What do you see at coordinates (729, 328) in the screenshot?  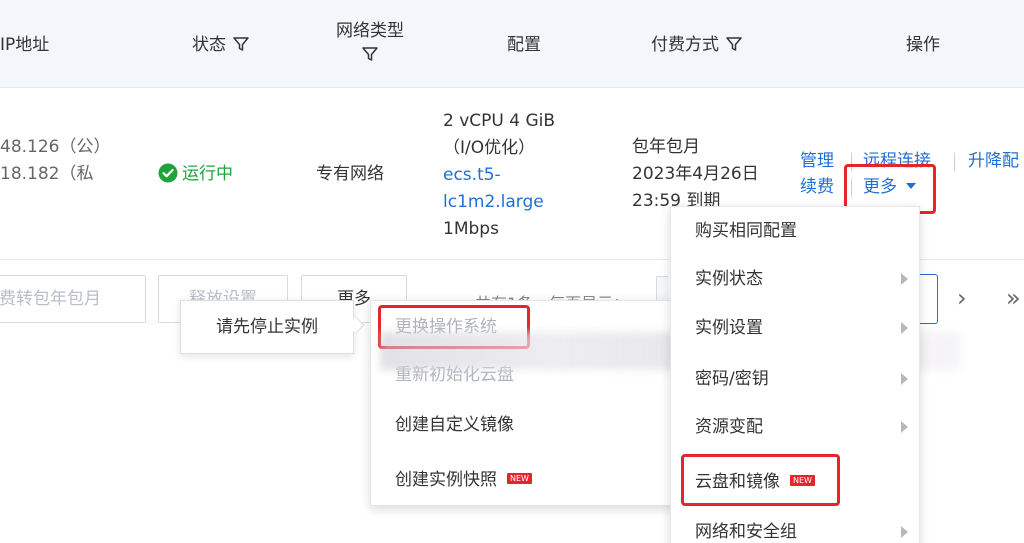 I see `menu-item-label: 实例设置` at bounding box center [729, 328].